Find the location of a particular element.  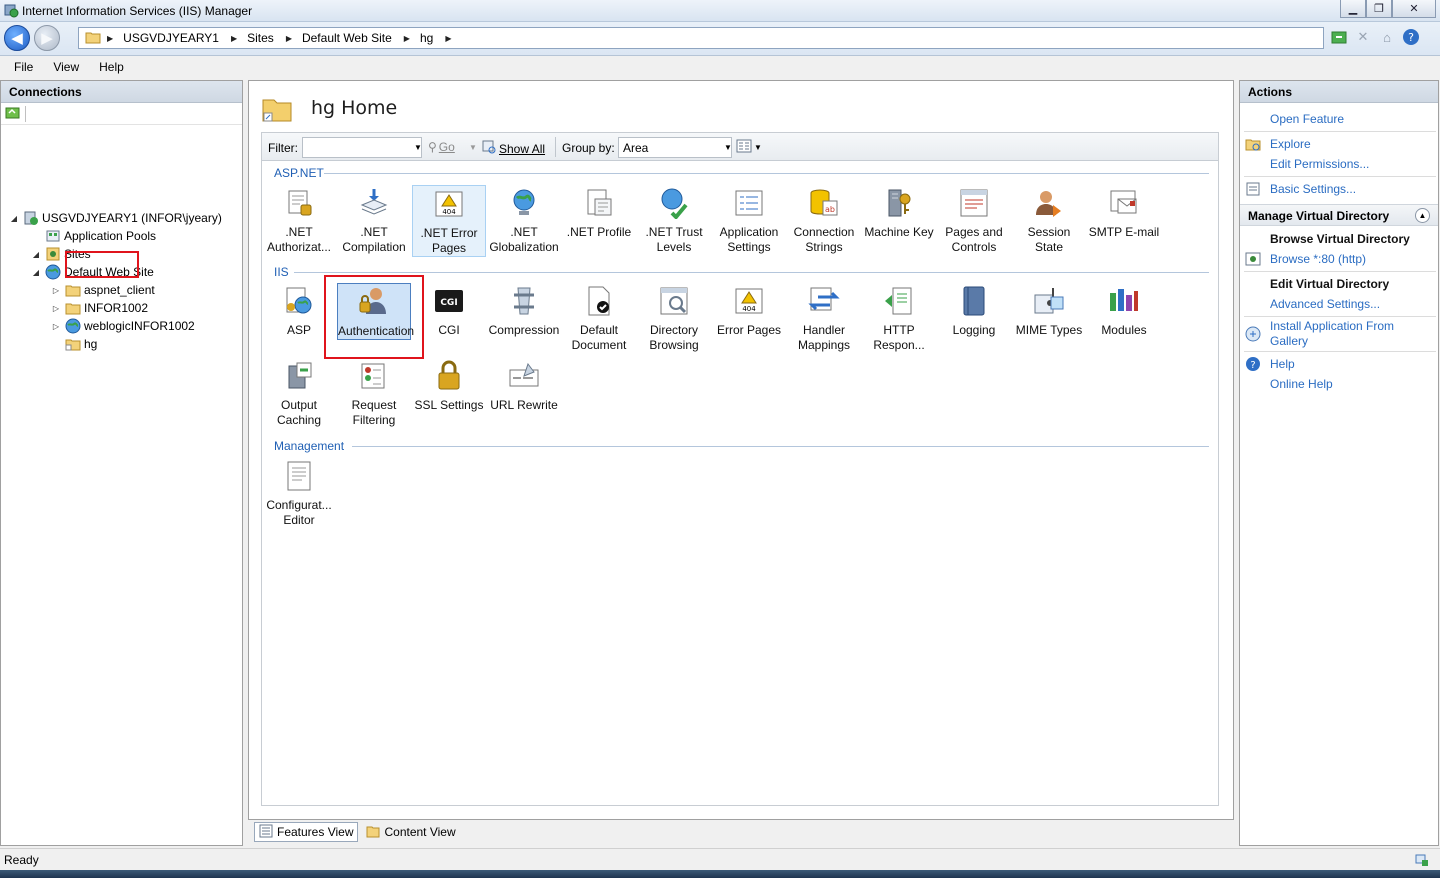

group-by-select: Area is located at coordinates (675, 147).